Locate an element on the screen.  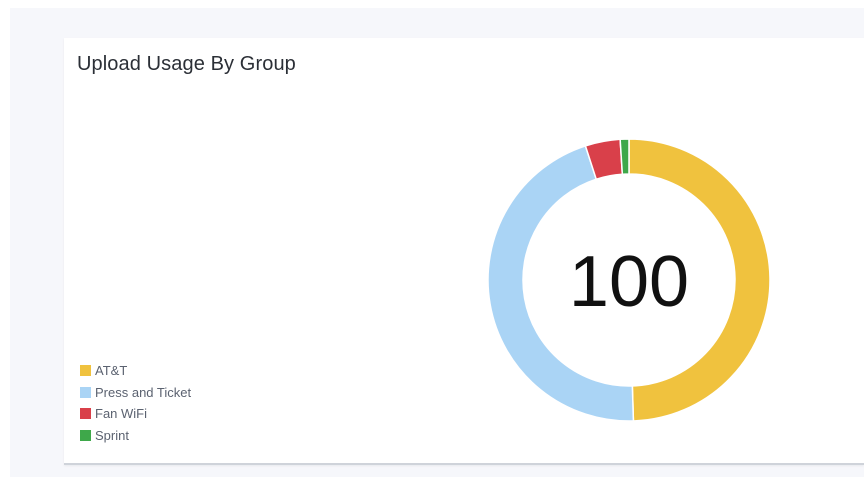
legend-swatch-sprint is located at coordinates (85, 435).